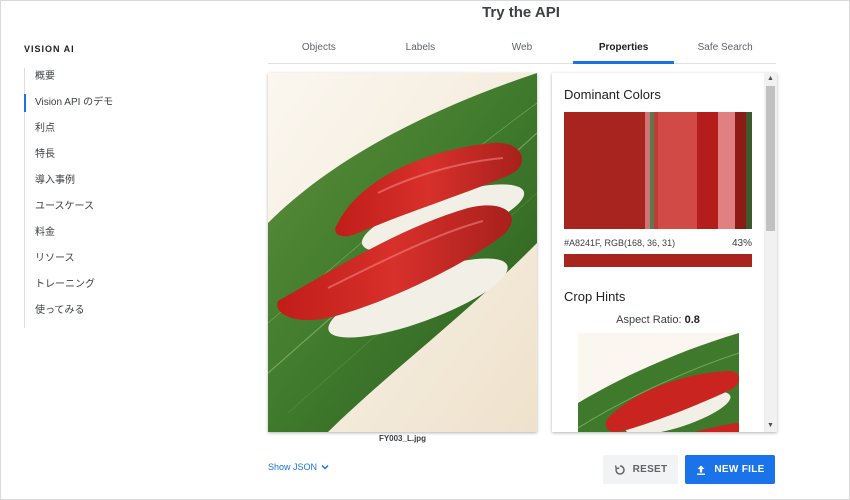 The image size is (850, 500). Describe the element at coordinates (620, 243) in the screenshot. I see `top-color-values: #A8241F, RGB(168, 36, 31)` at that location.